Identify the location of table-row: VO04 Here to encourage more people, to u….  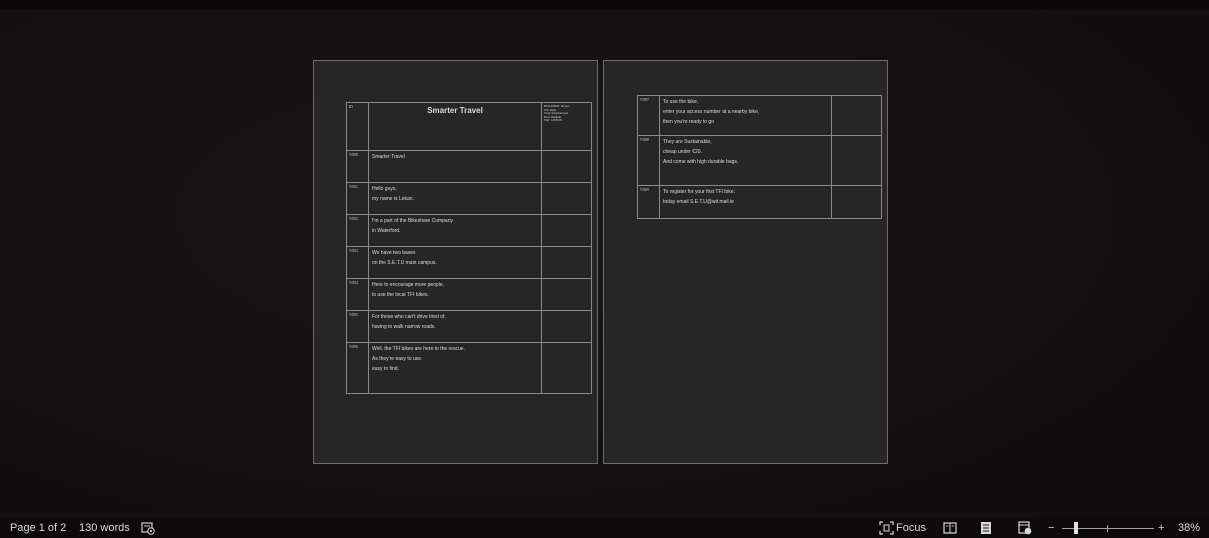
(469, 294).